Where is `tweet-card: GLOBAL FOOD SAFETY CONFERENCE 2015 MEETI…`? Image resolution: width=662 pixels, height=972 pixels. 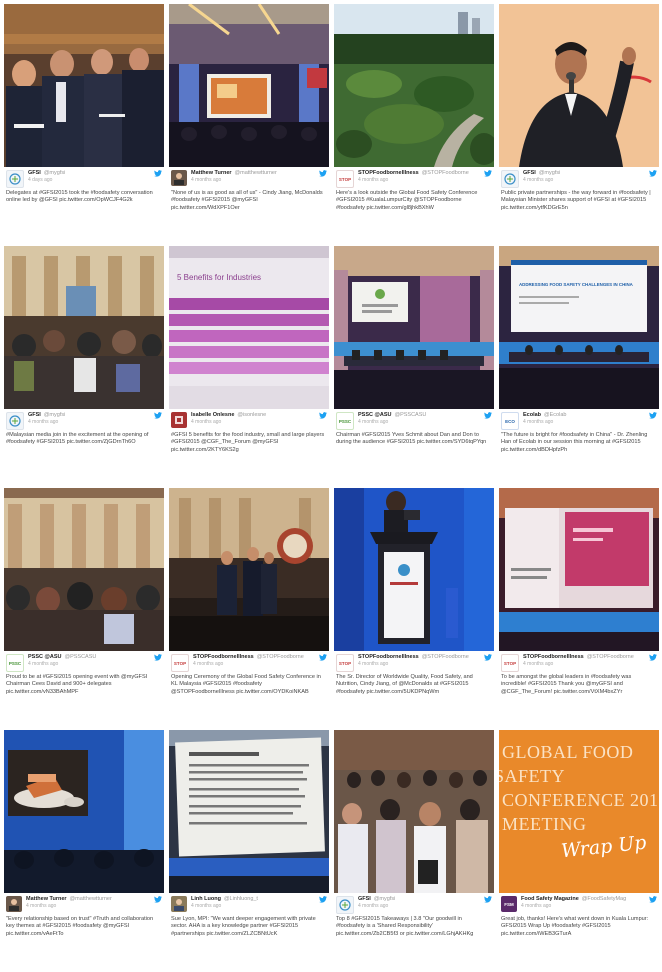
tweet-card: GLOBAL FOOD SAFETY CONFERENCE 2015 MEETI… is located at coordinates (579, 851).